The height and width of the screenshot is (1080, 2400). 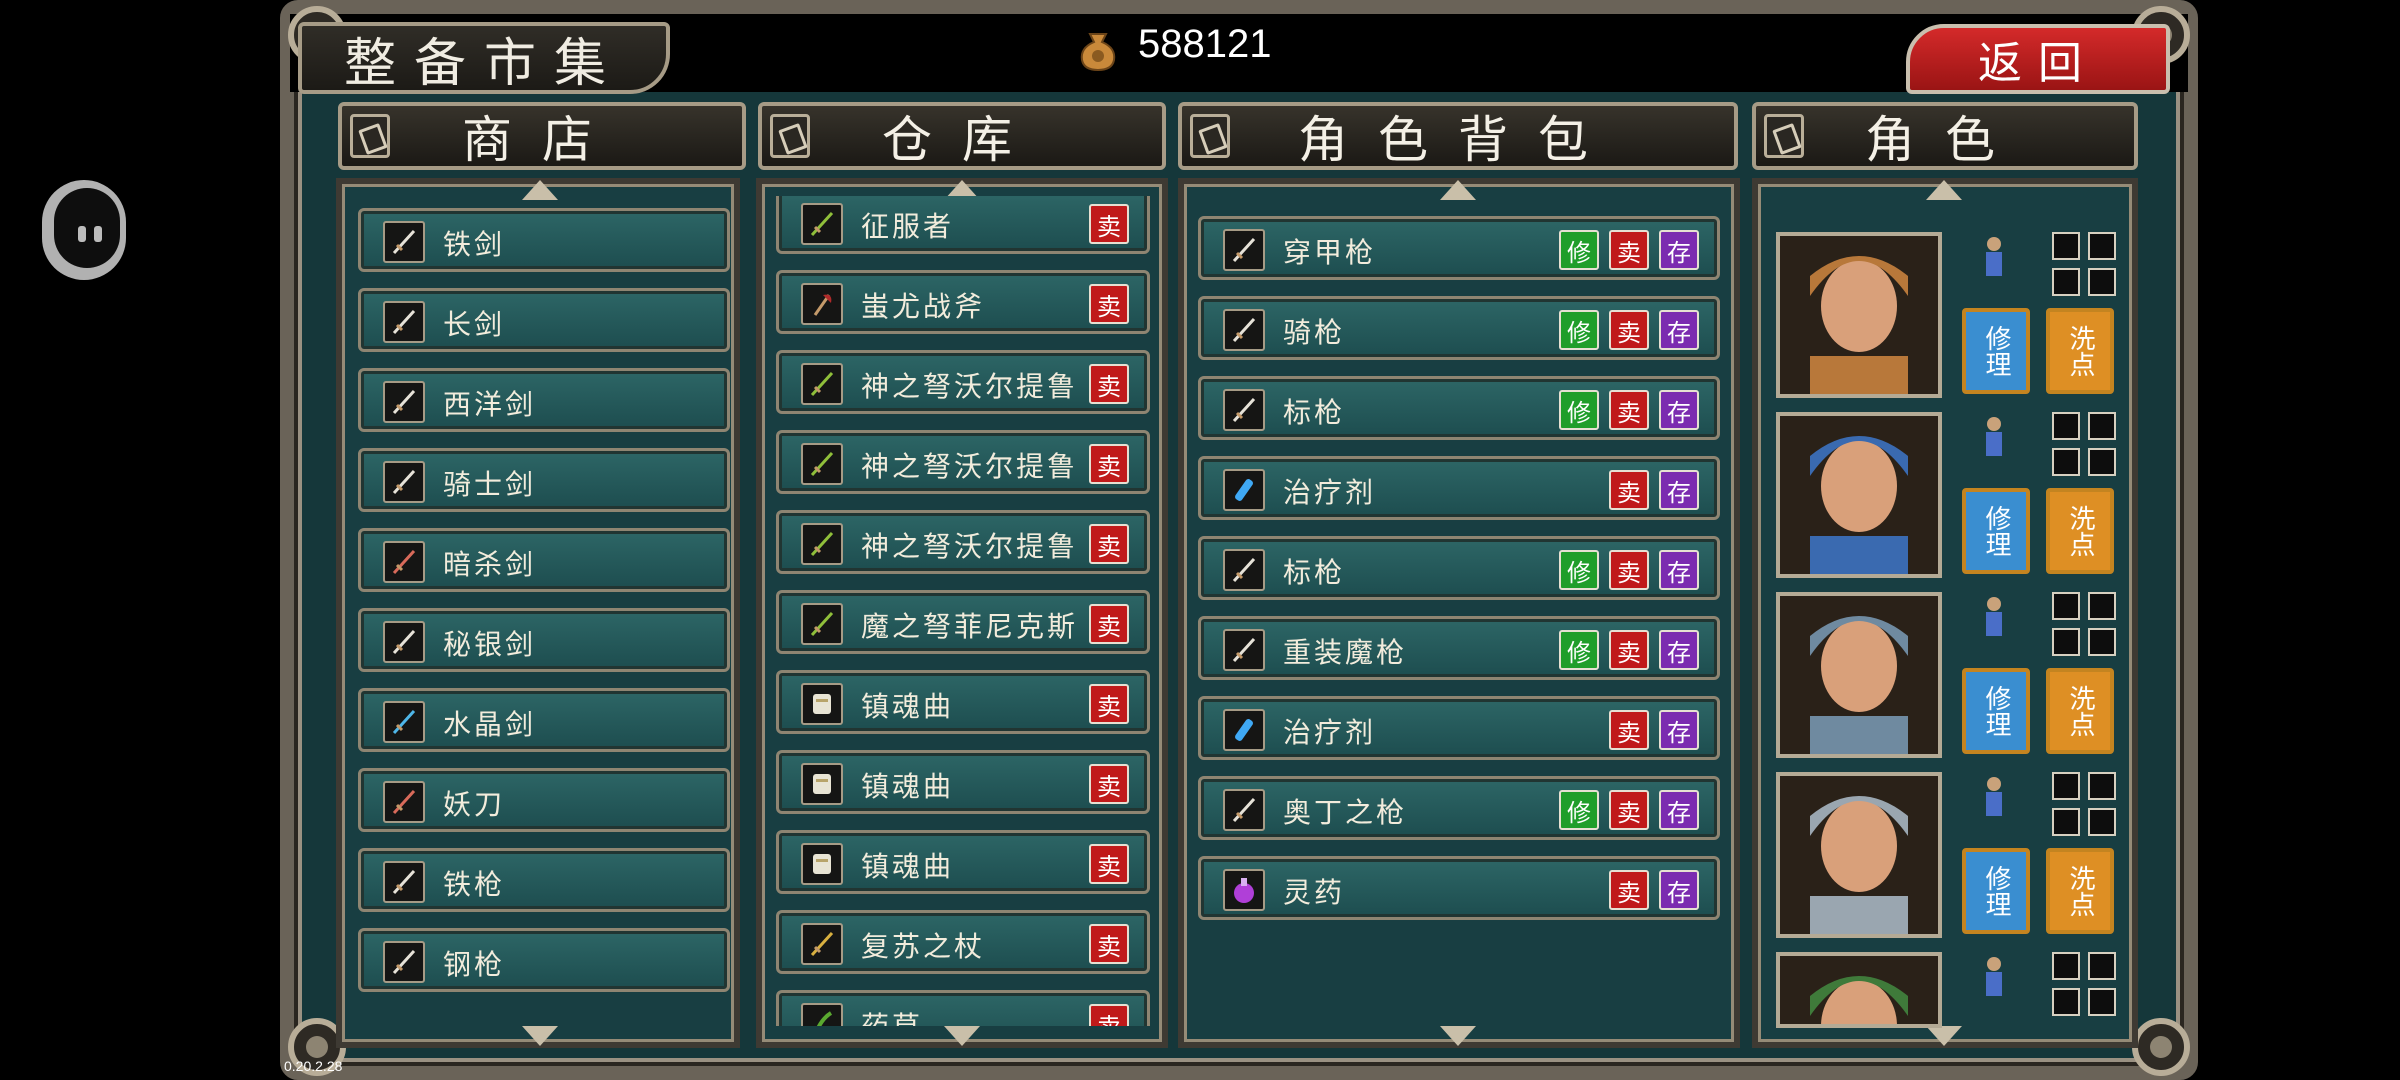 I want to click on list-item: 灵药 存卖, so click(x=1459, y=888).